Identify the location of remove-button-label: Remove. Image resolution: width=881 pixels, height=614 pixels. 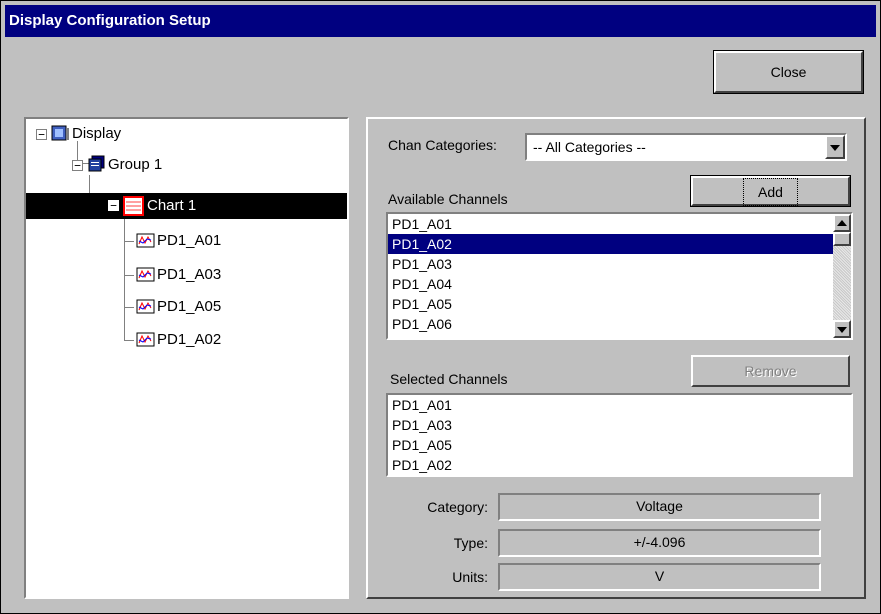
(770, 371).